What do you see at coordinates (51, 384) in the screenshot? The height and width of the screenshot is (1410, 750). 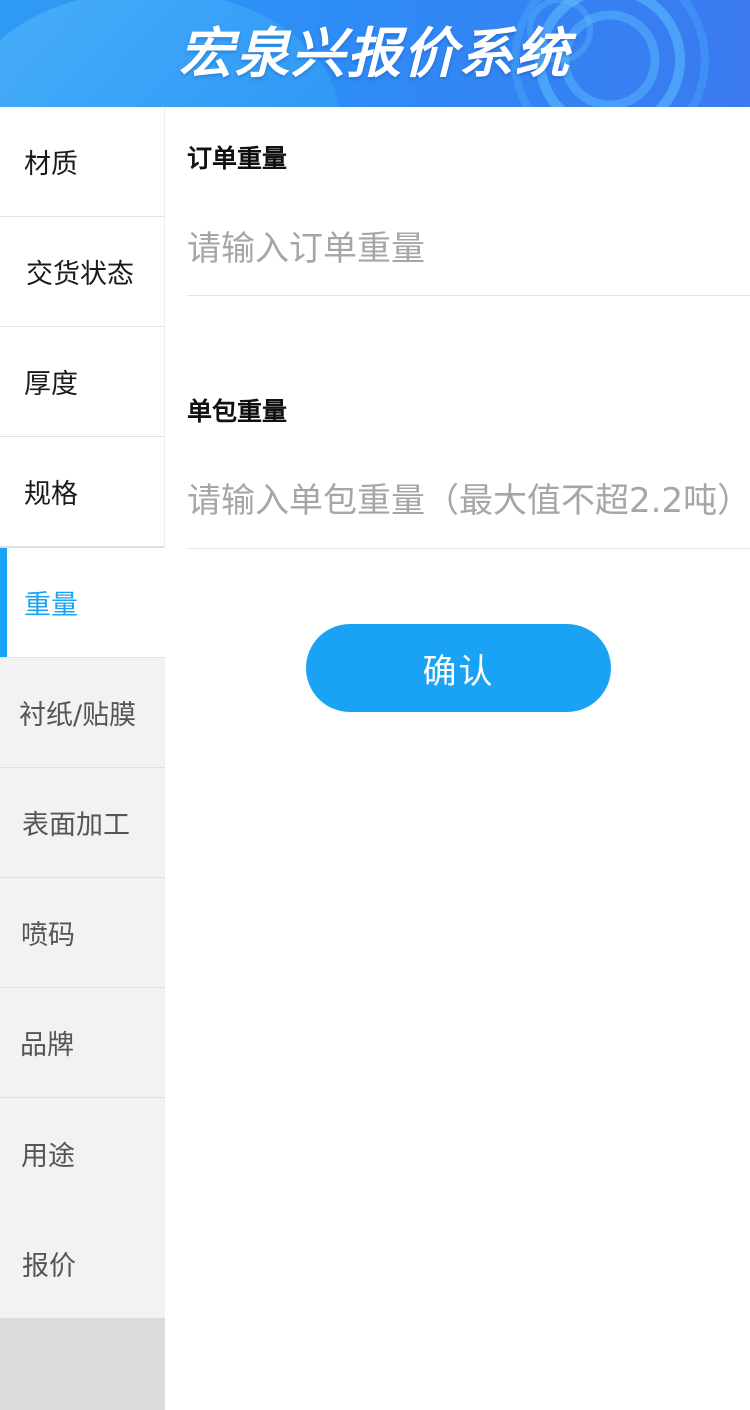 I see `sidebar-item-label: 厚度` at bounding box center [51, 384].